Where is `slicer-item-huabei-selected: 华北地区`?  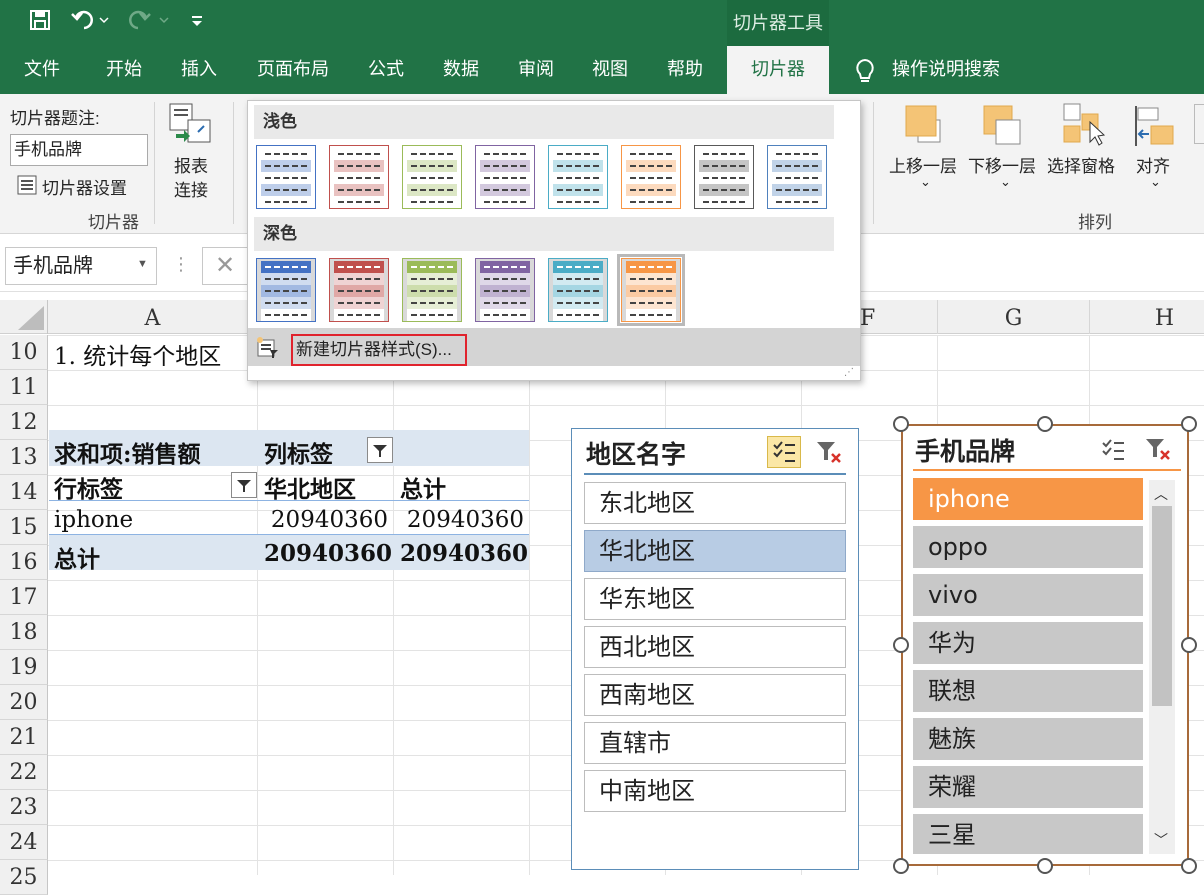
slicer-item-huabei-selected: 华北地区 is located at coordinates (715, 551).